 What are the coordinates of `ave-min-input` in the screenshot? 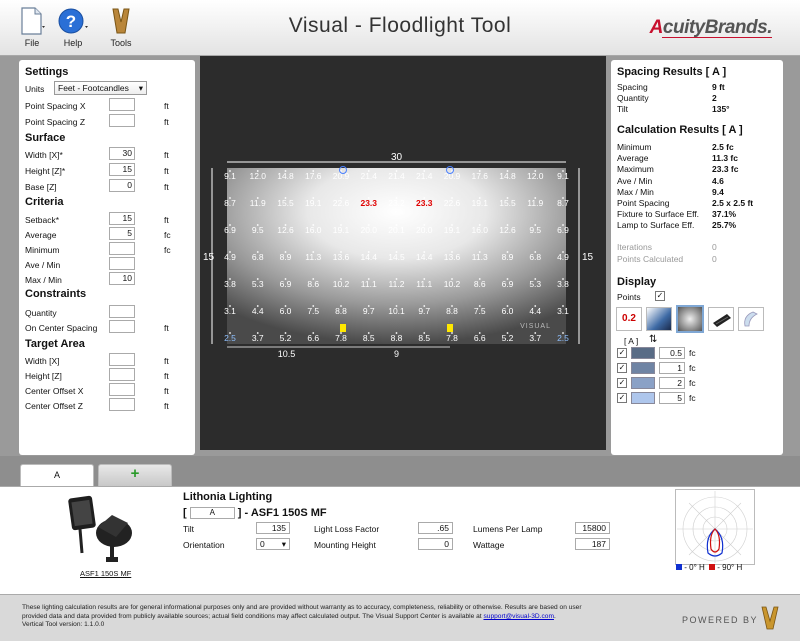 It's located at (122, 263).